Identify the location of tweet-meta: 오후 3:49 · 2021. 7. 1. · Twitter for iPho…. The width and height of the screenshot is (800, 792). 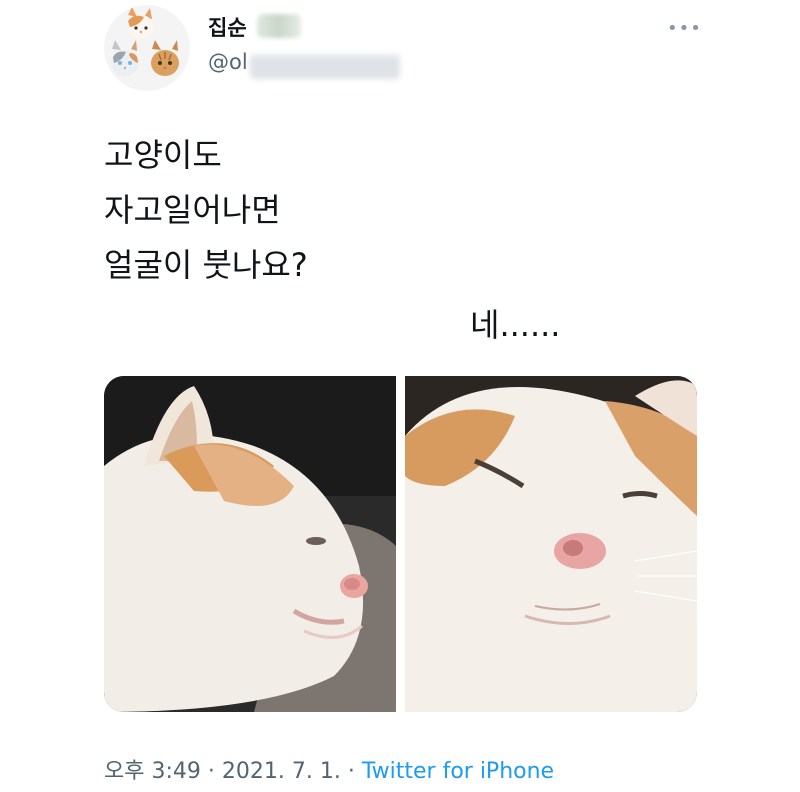
(329, 769).